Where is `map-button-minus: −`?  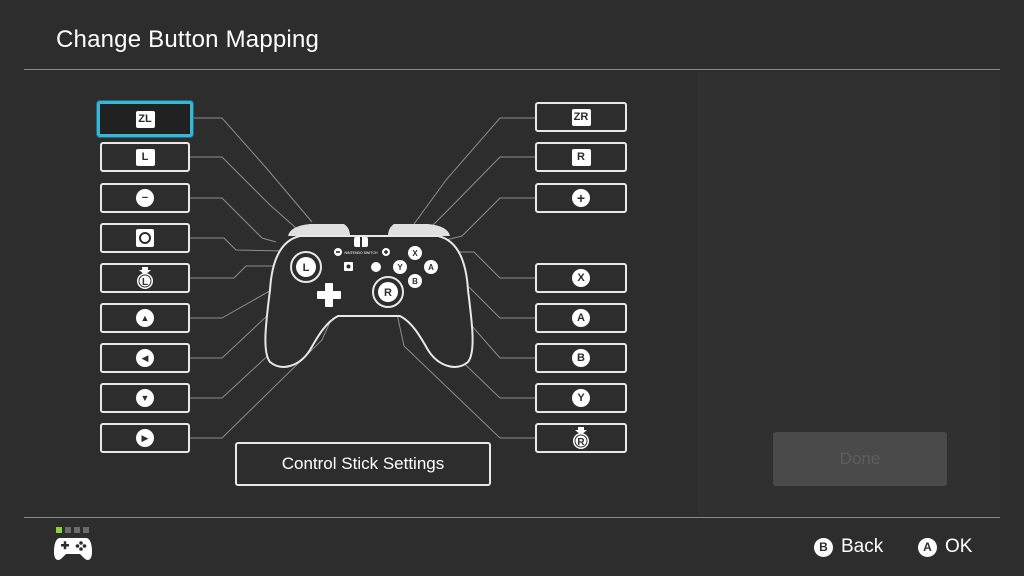
map-button-minus: − is located at coordinates (145, 198).